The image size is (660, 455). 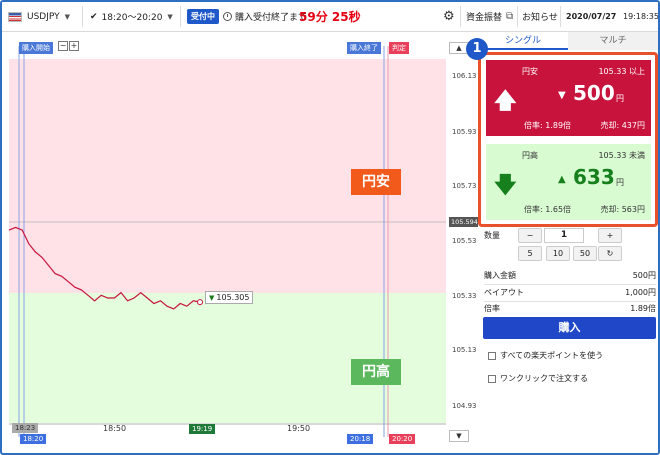 I want to click on one-click-checkbox: ワンクリックで注文する, so click(x=538, y=378).